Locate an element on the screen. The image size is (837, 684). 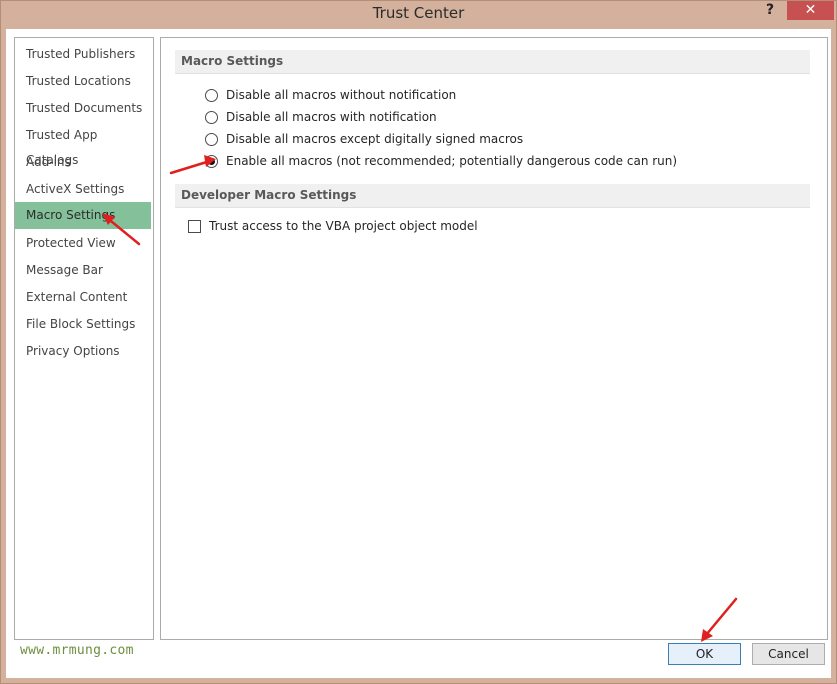
ok-button: OK is located at coordinates (704, 654).